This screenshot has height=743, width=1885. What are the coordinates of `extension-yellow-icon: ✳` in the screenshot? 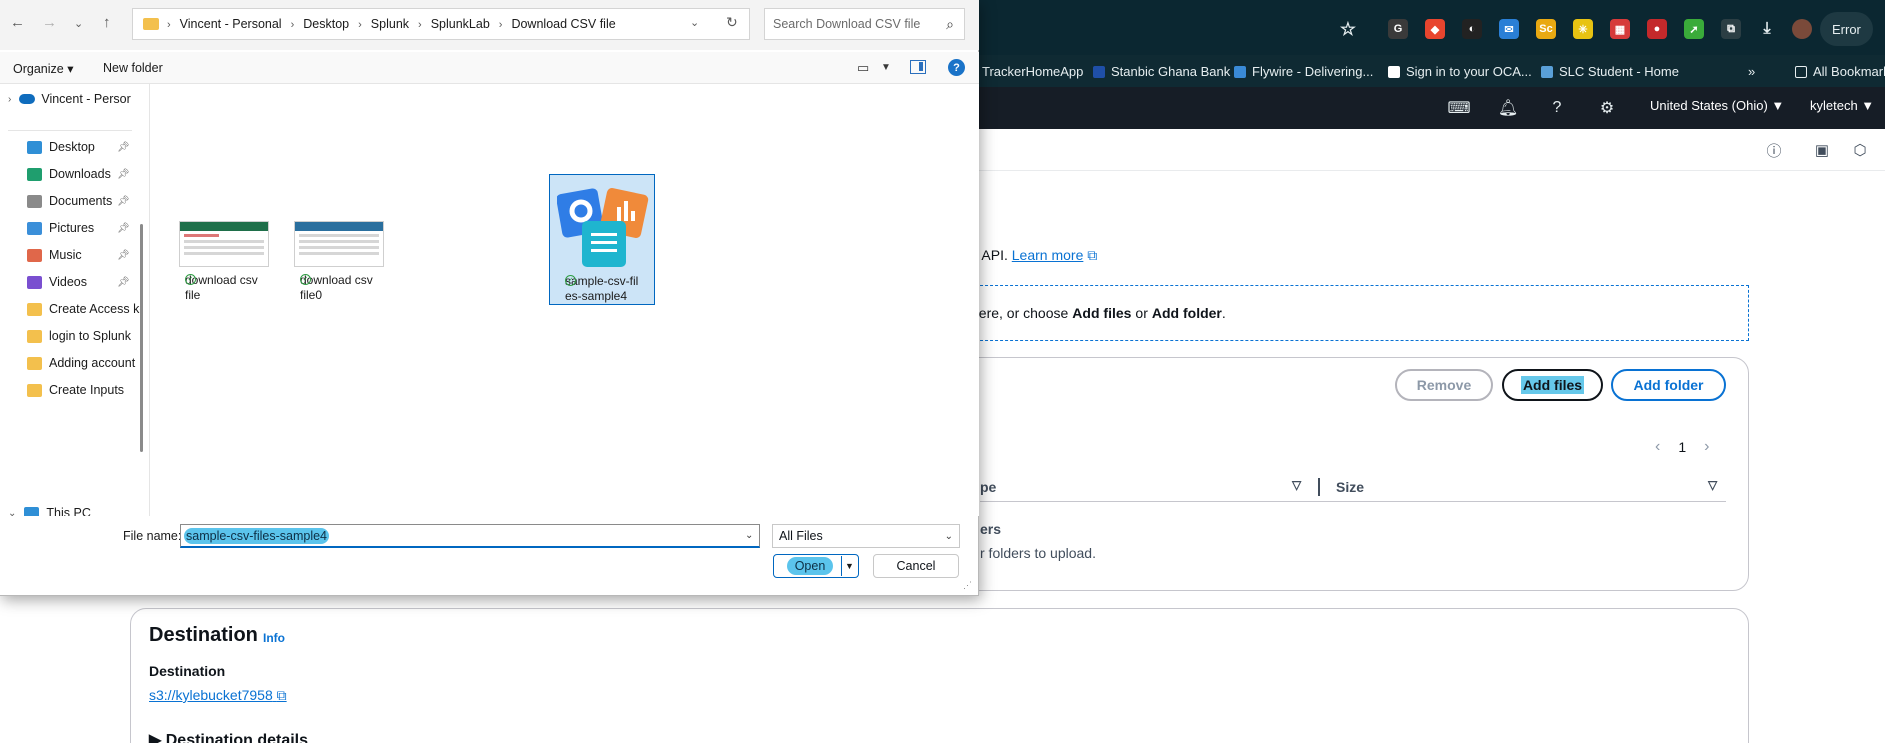 It's located at (1583, 29).